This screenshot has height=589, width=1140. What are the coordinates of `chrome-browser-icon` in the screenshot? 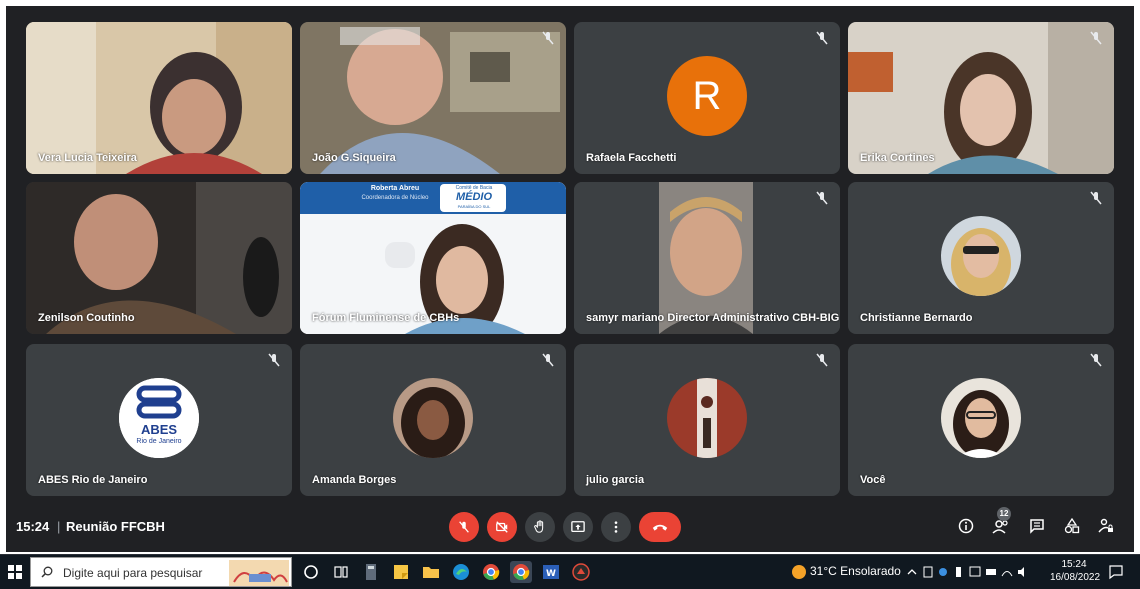 It's located at (491, 572).